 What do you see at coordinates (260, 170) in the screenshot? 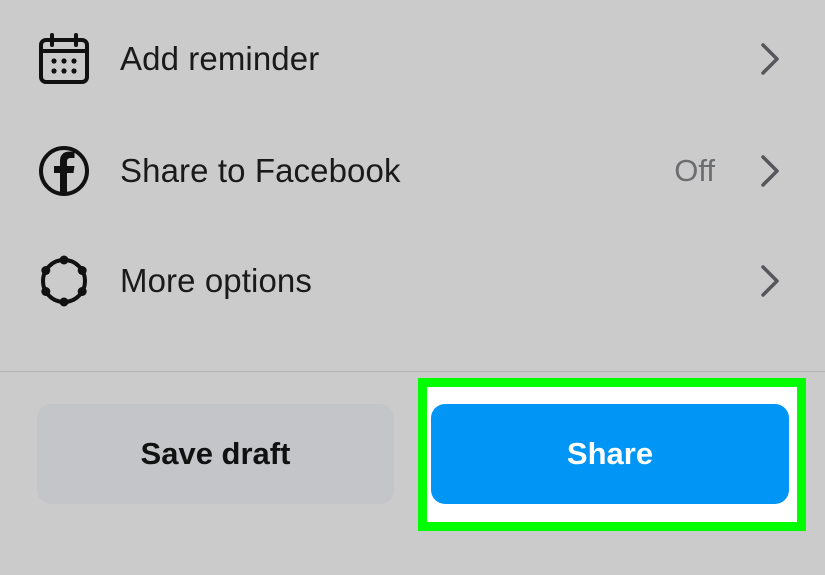
I see `menu-item-label: Share to Facebook` at bounding box center [260, 170].